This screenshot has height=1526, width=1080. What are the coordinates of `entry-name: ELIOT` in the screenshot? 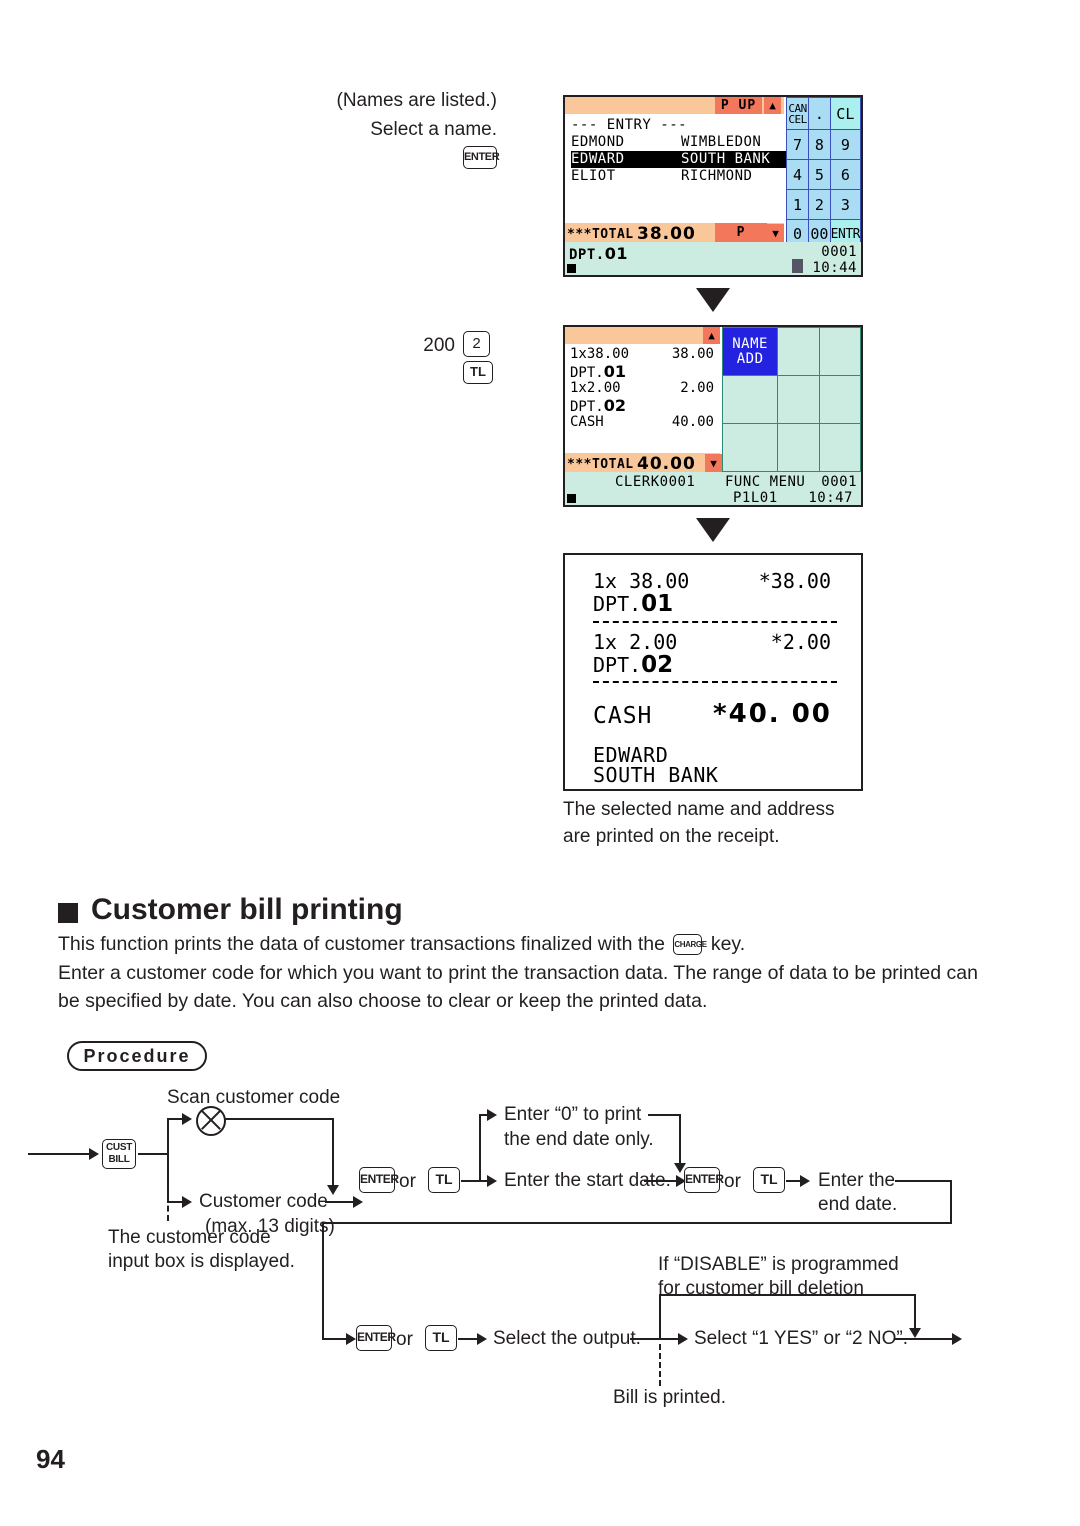 It's located at (593, 176).